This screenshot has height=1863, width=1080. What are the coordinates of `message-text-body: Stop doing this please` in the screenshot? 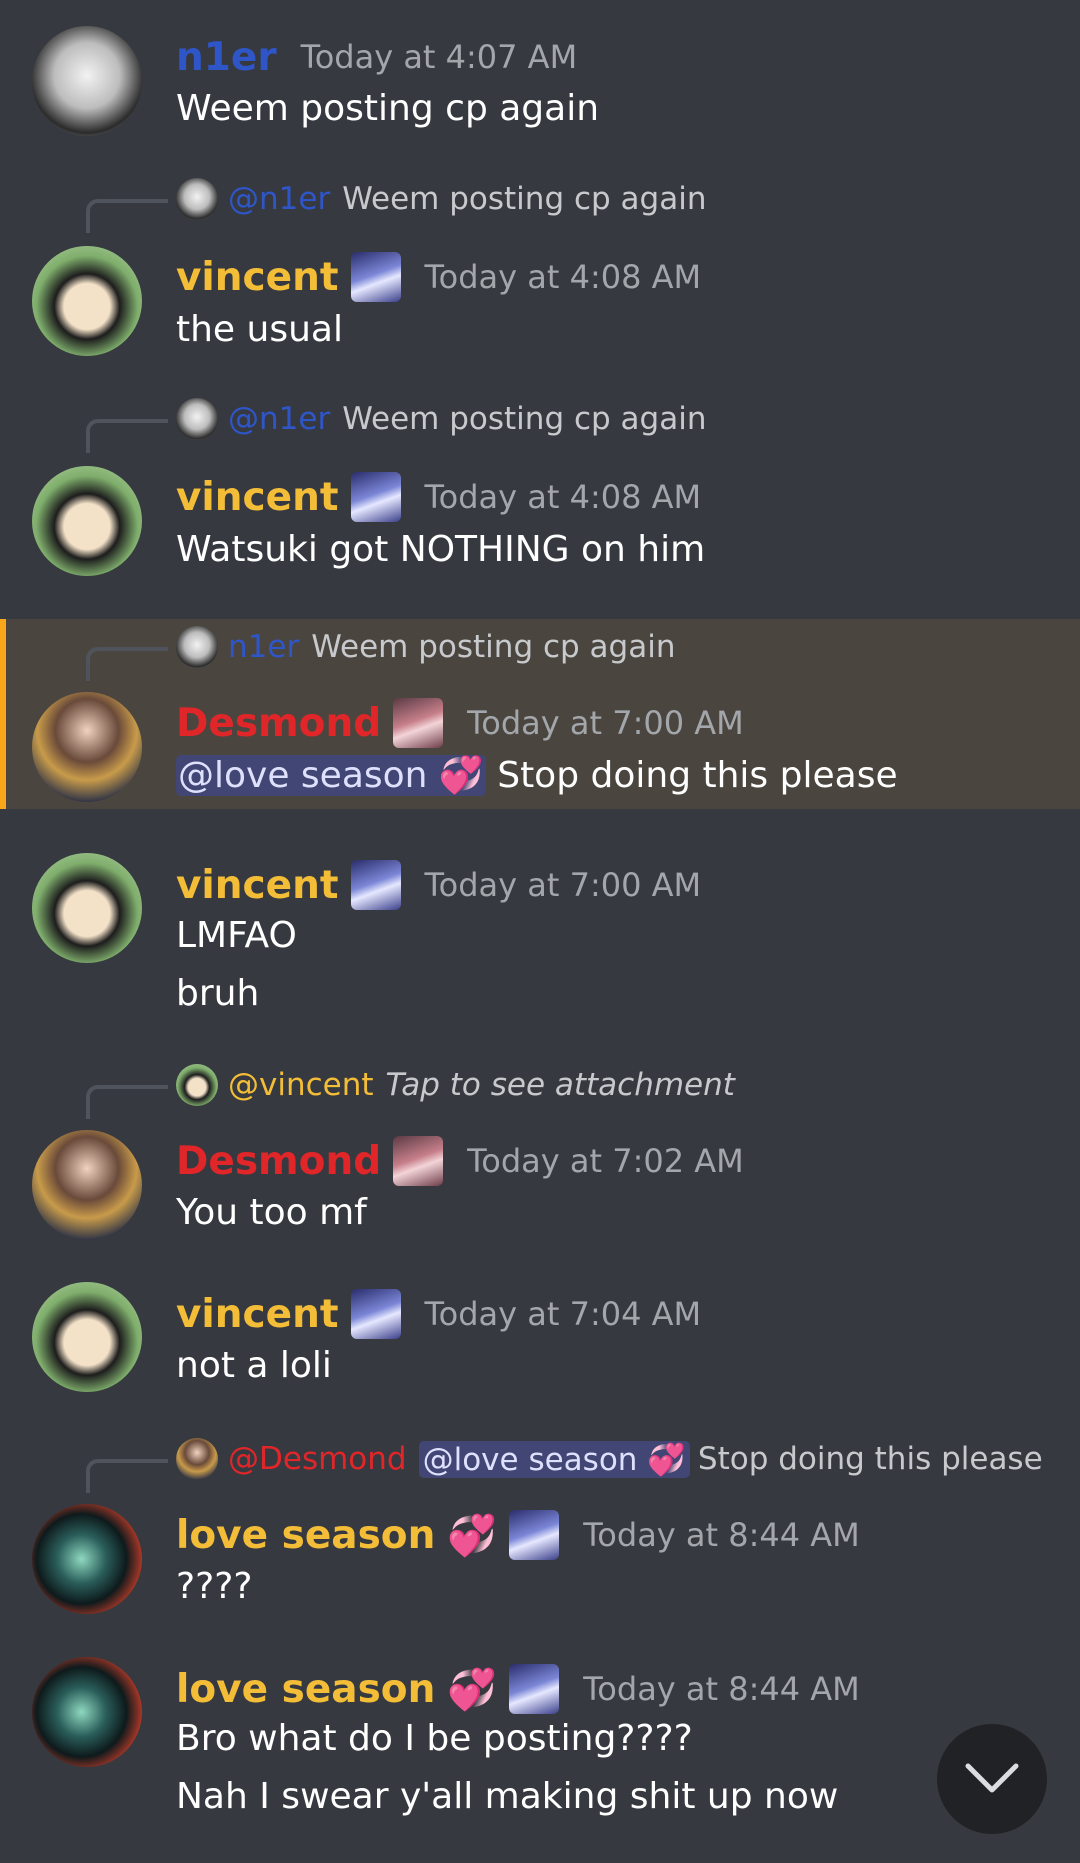 It's located at (697, 775).